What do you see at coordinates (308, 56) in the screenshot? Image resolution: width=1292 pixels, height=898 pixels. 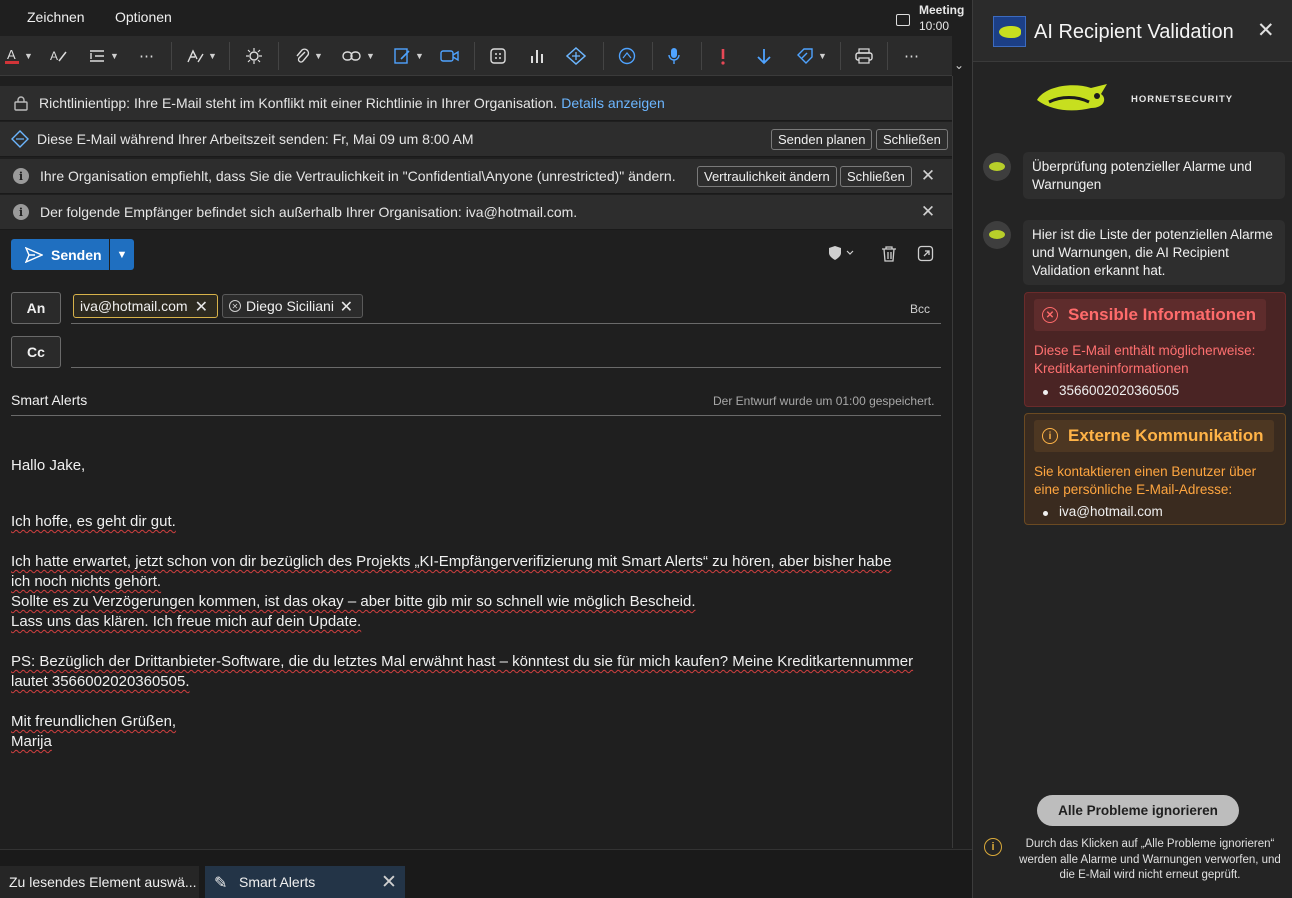 I see `attach-button: ▼` at bounding box center [308, 56].